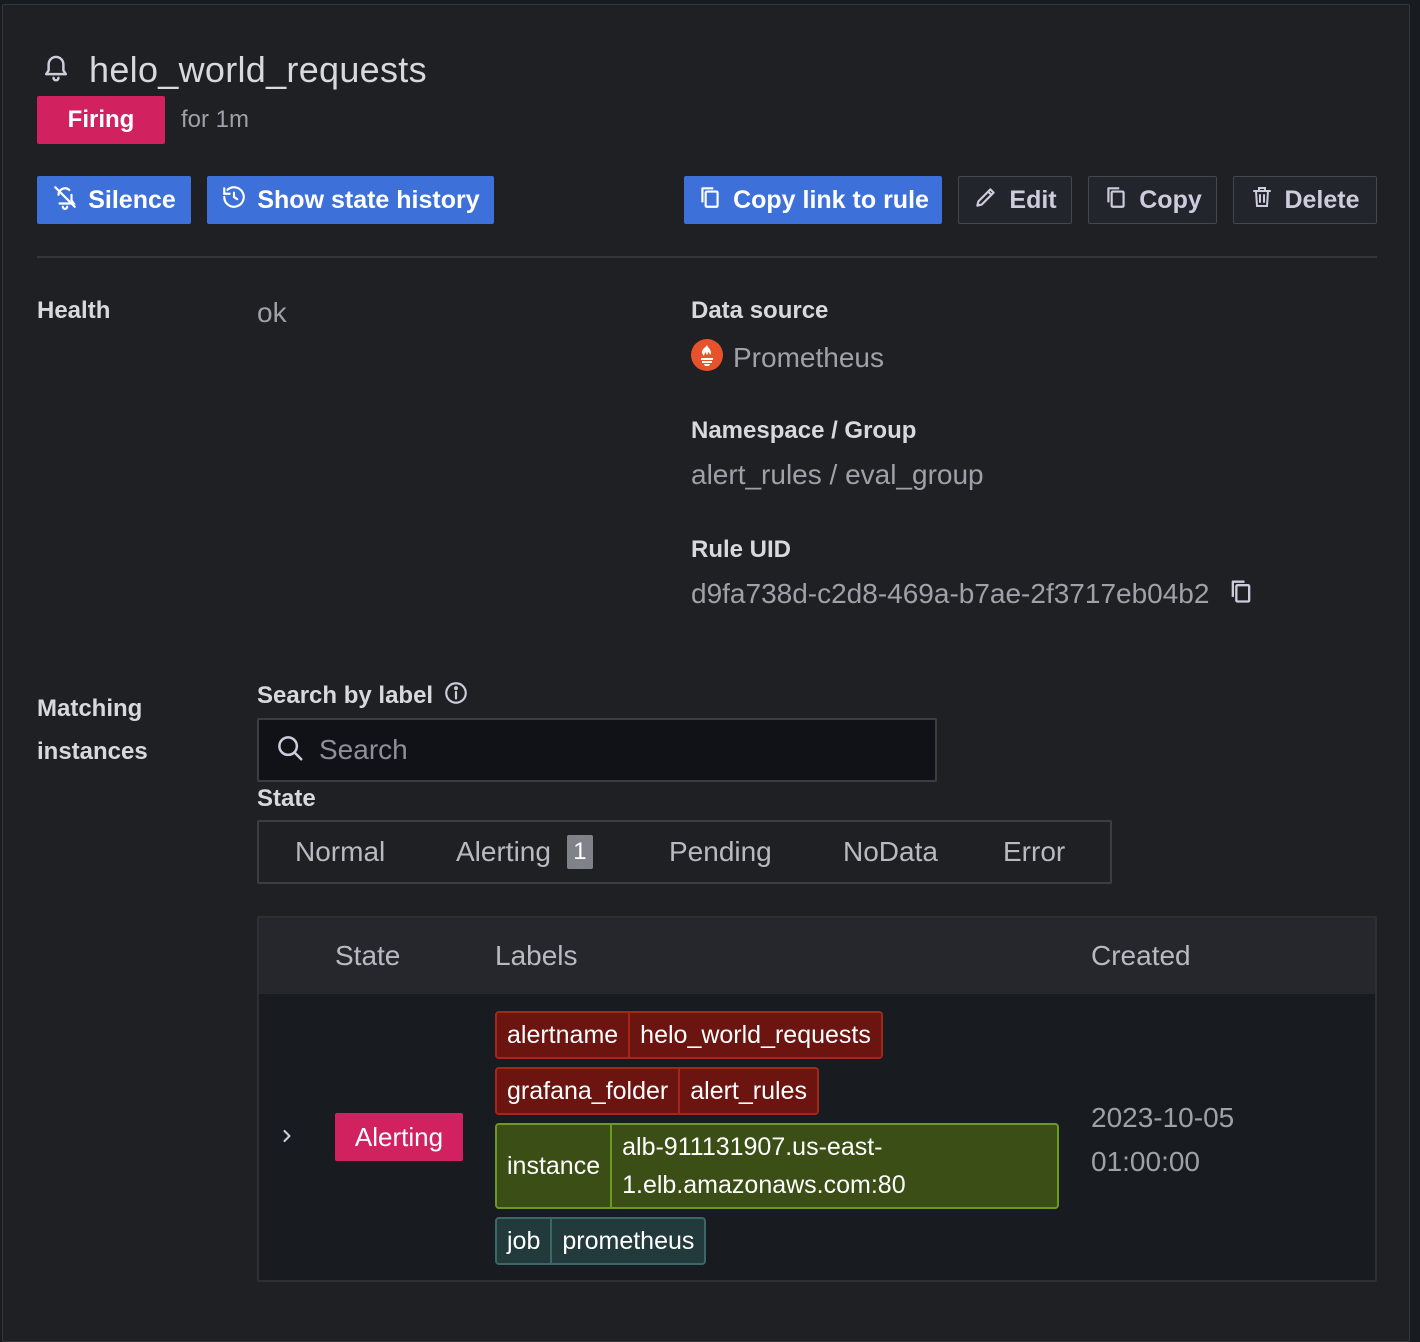 Image resolution: width=1420 pixels, height=1342 pixels. I want to click on state-filter-pending: Pending, so click(720, 852).